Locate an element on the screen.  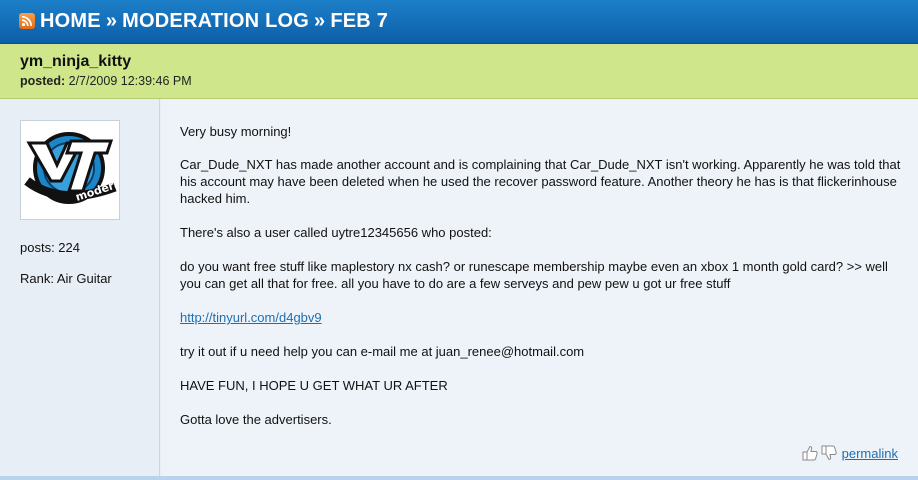
breadcrumb: HOME» MODERATION LOG» FEB 7 is located at coordinates (214, 21).